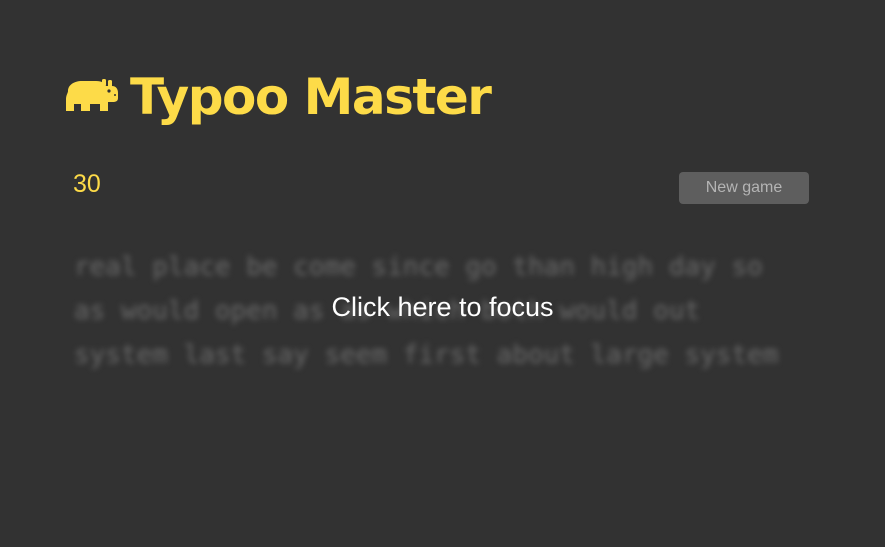  What do you see at coordinates (92, 95) in the screenshot?
I see `hippo-icon` at bounding box center [92, 95].